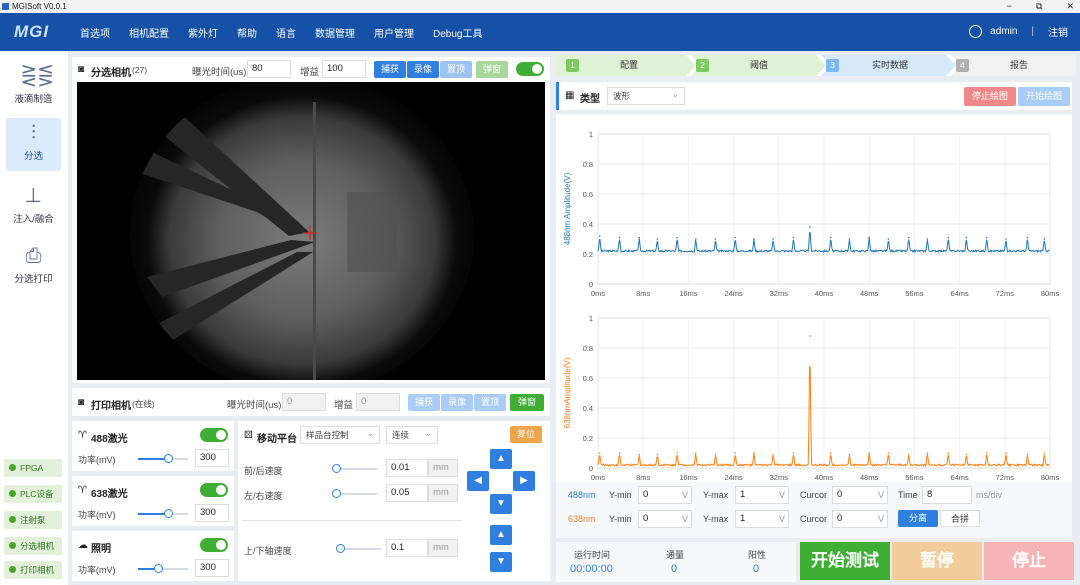 The width and height of the screenshot is (1080, 585). What do you see at coordinates (456, 69) in the screenshot?
I see `pin-top-button: 置顶` at bounding box center [456, 69].